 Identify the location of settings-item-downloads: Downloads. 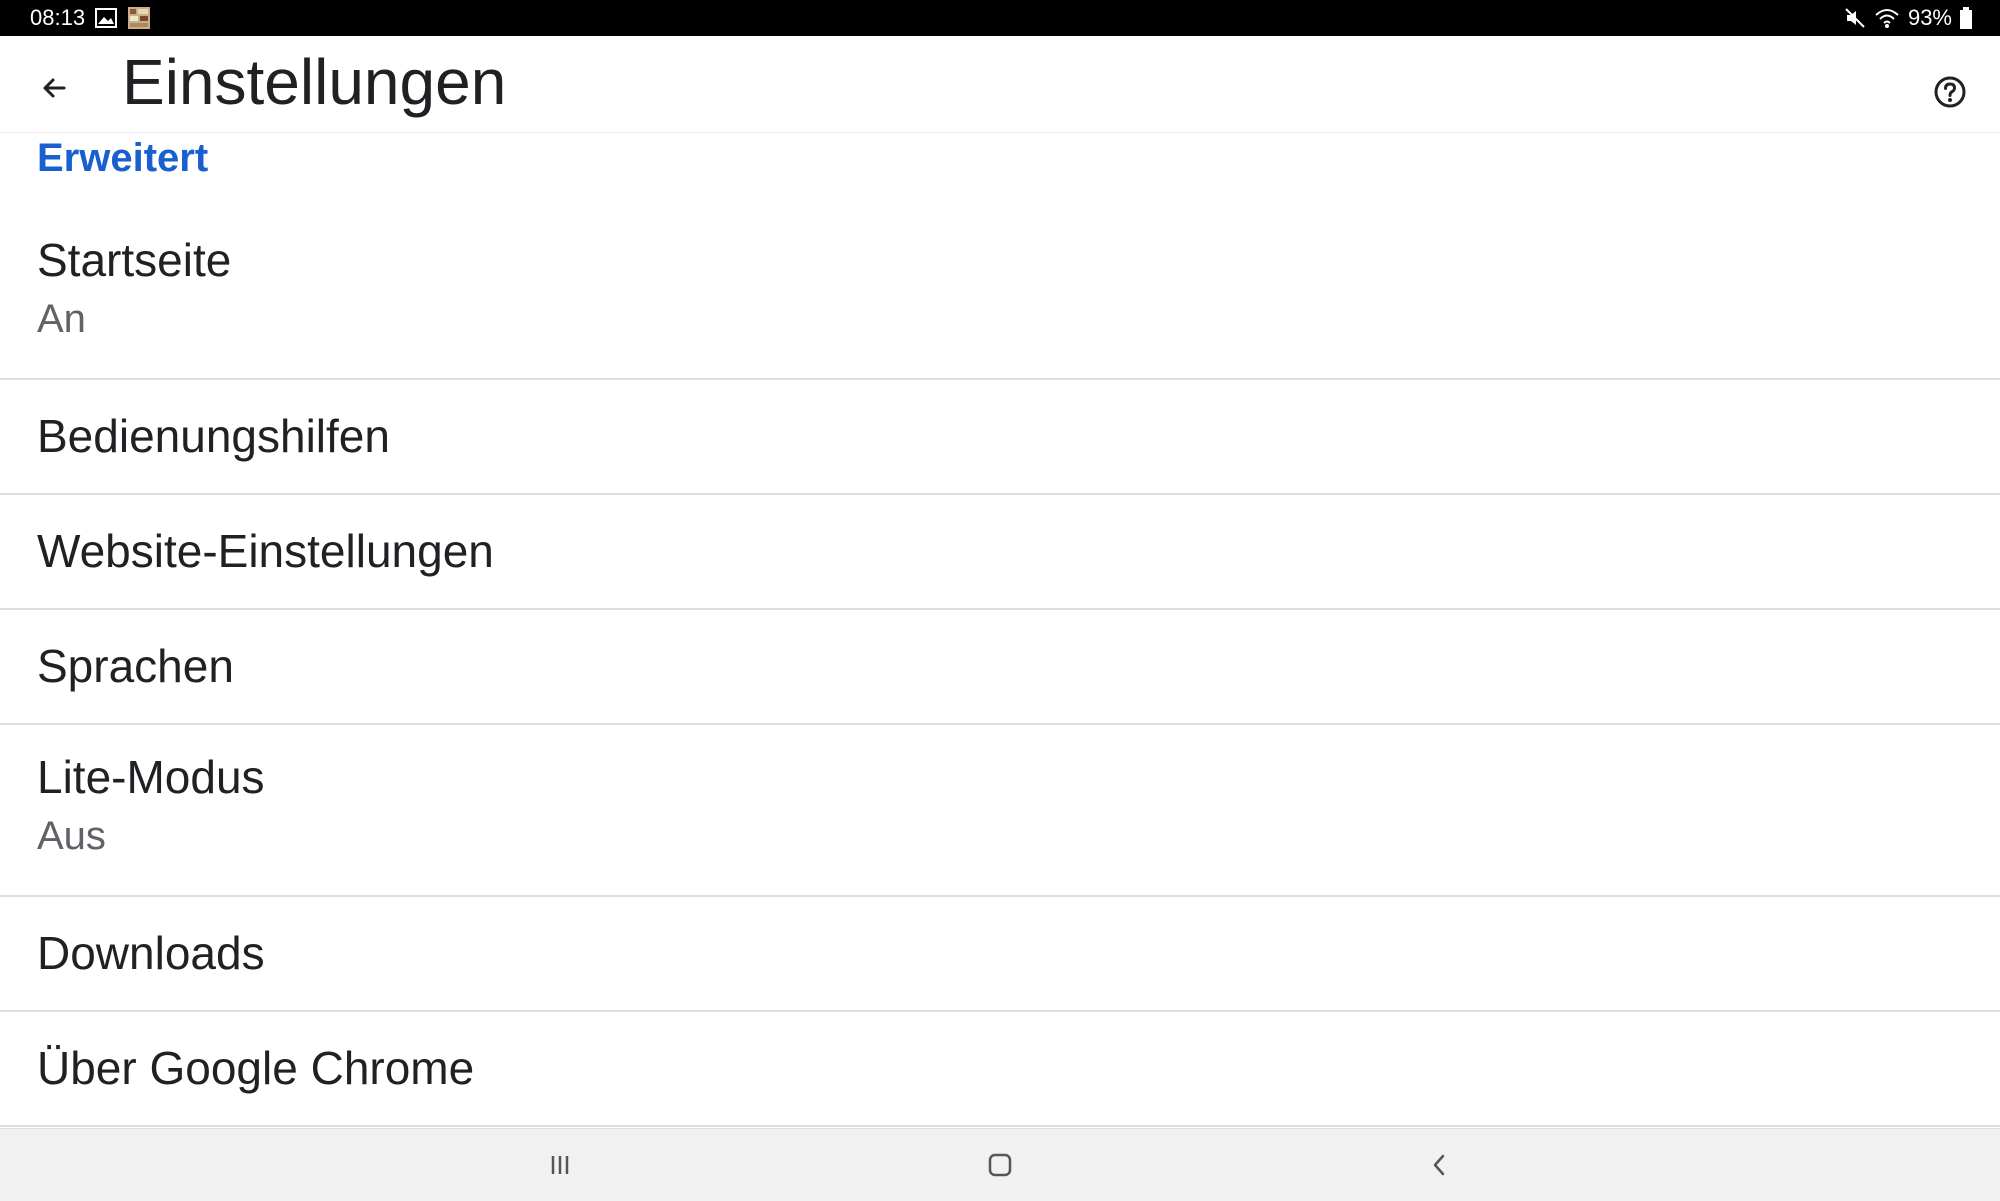
(1000, 954).